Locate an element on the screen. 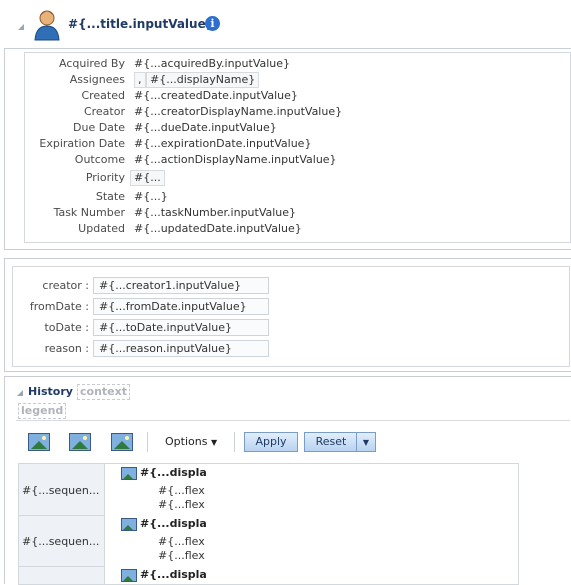  toolbar-image-3-icon is located at coordinates (122, 442).